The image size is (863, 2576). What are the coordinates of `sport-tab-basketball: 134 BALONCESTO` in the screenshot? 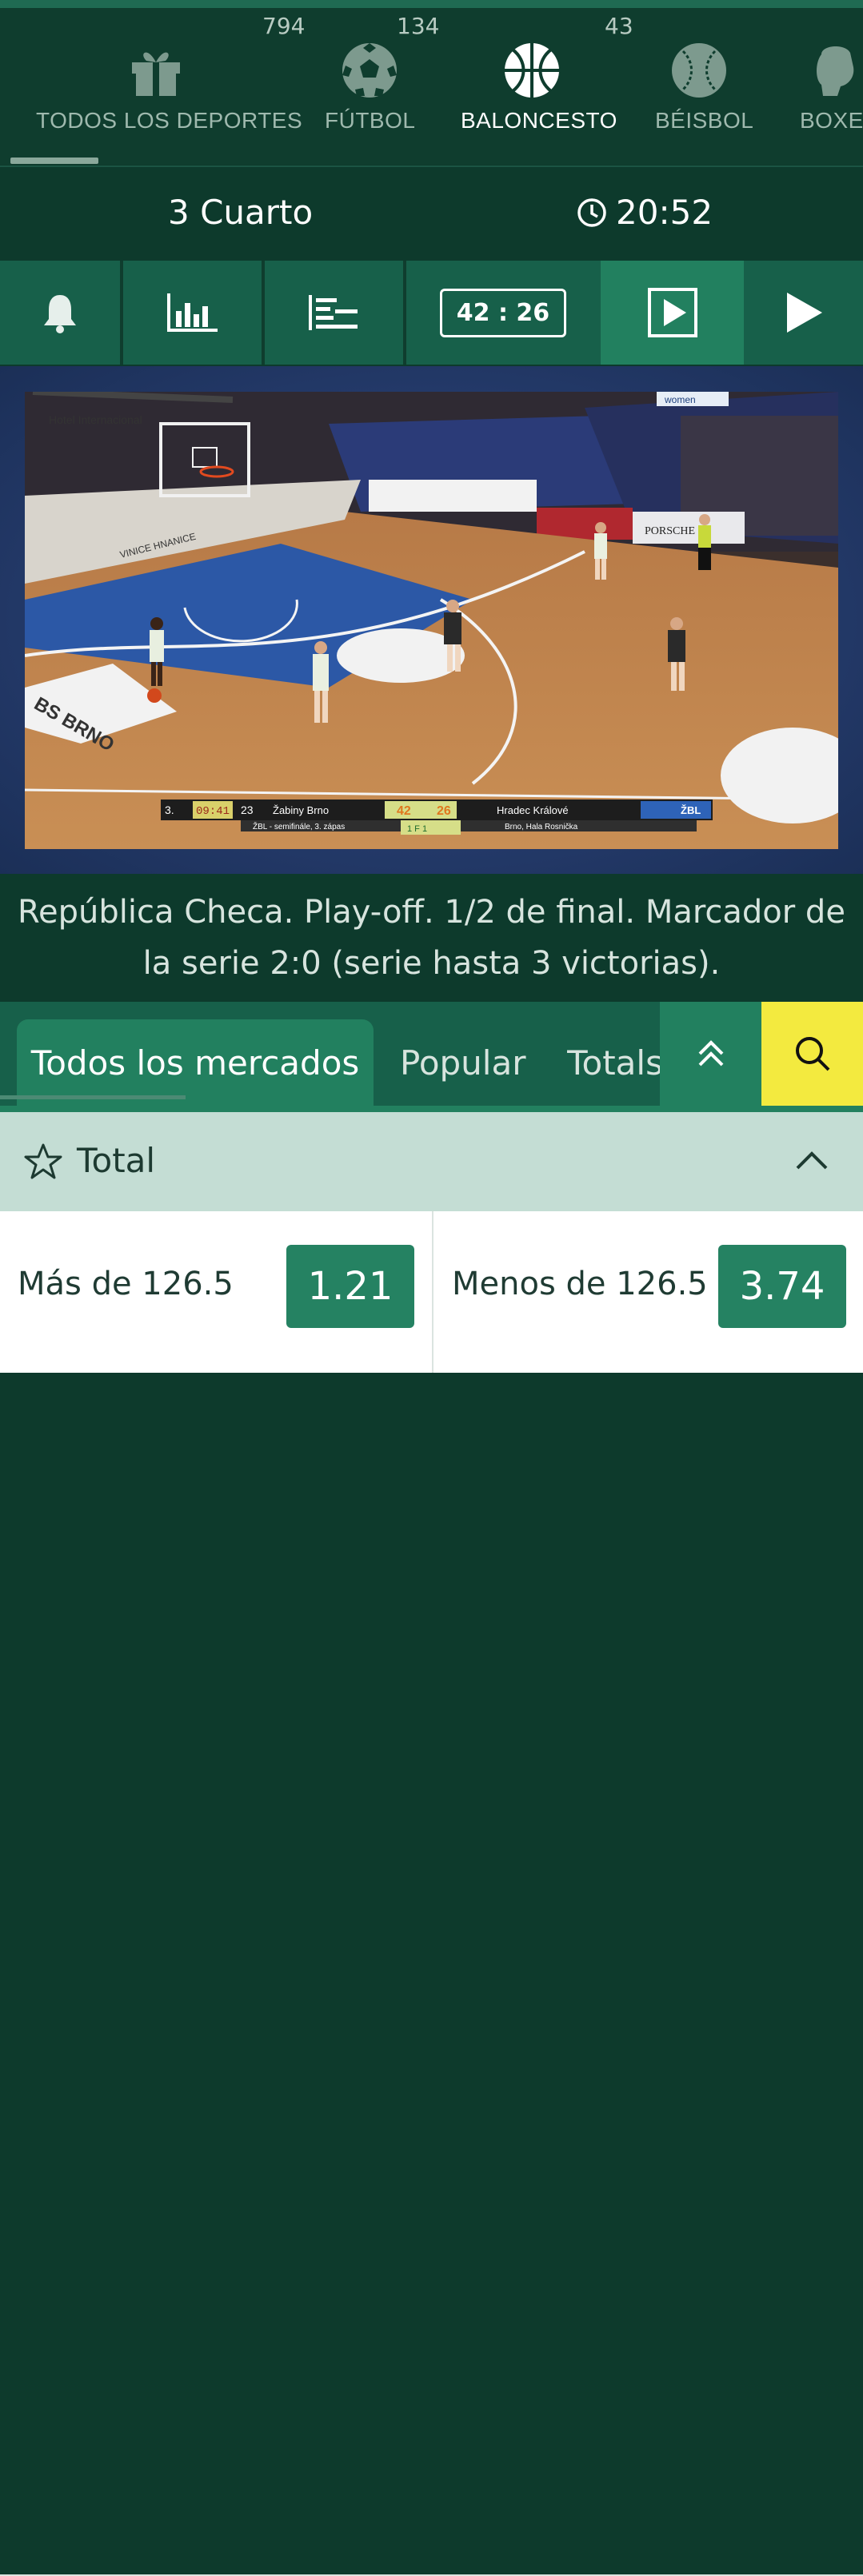 It's located at (507, 86).